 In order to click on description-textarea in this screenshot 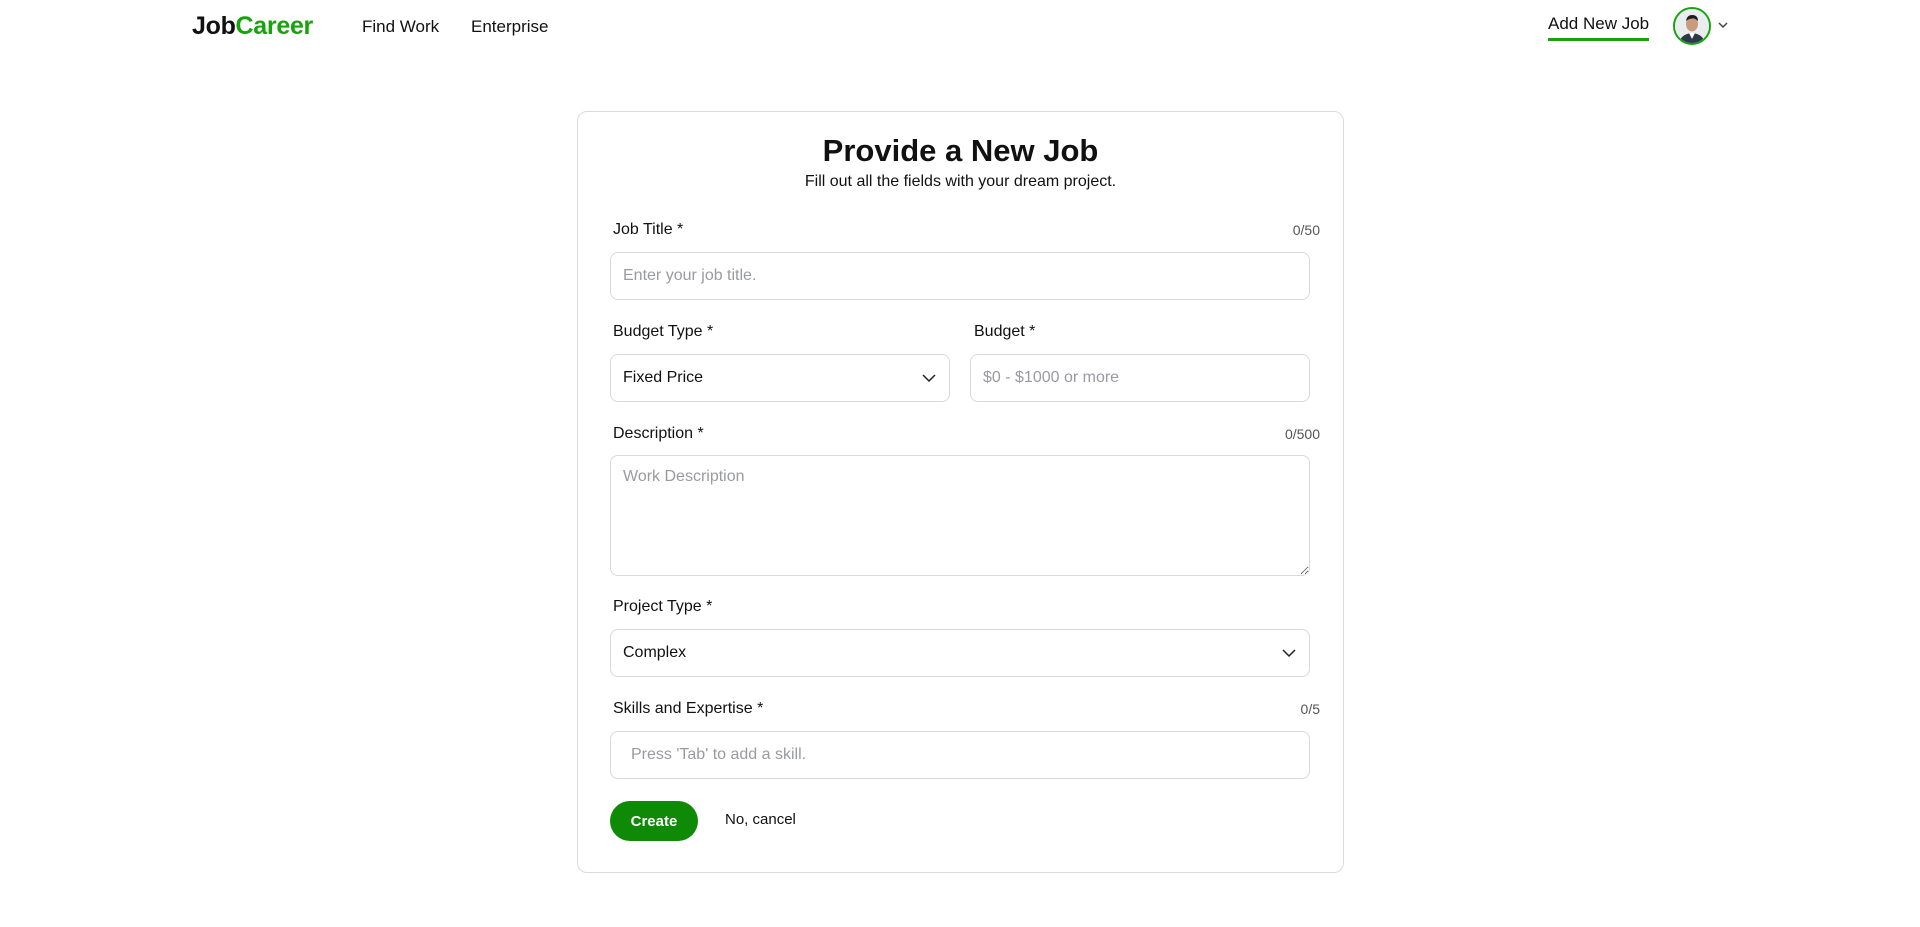, I will do `click(960, 515)`.